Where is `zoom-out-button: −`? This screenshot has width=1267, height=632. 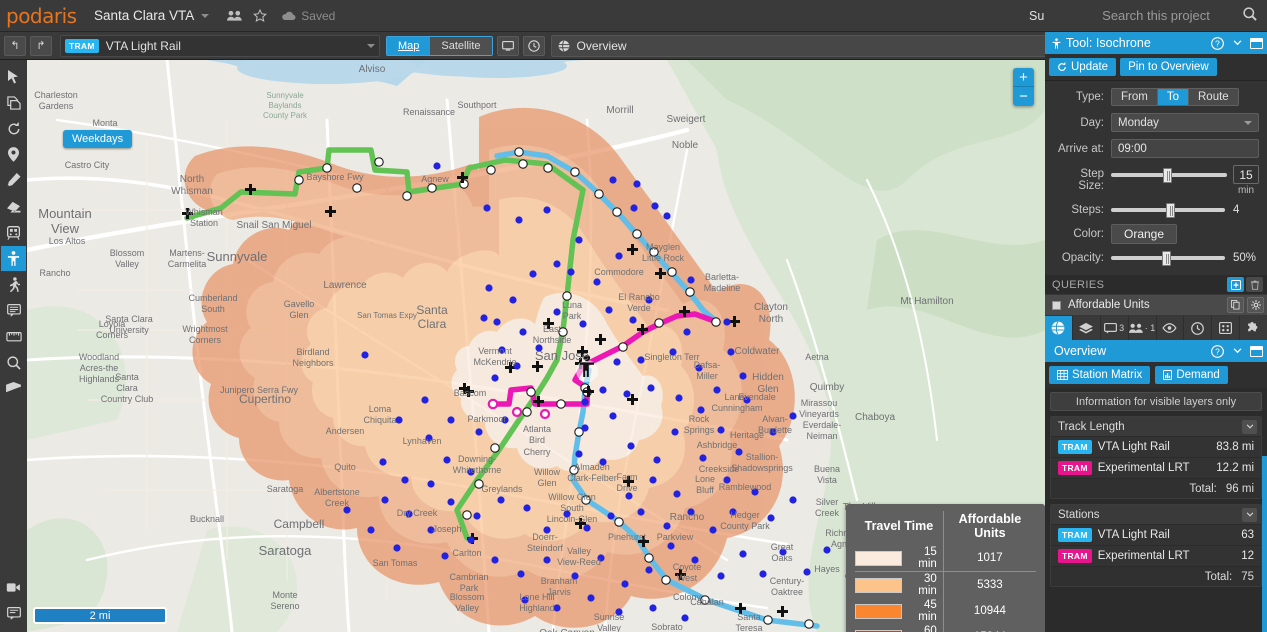
zoom-out-button: − is located at coordinates (1023, 96).